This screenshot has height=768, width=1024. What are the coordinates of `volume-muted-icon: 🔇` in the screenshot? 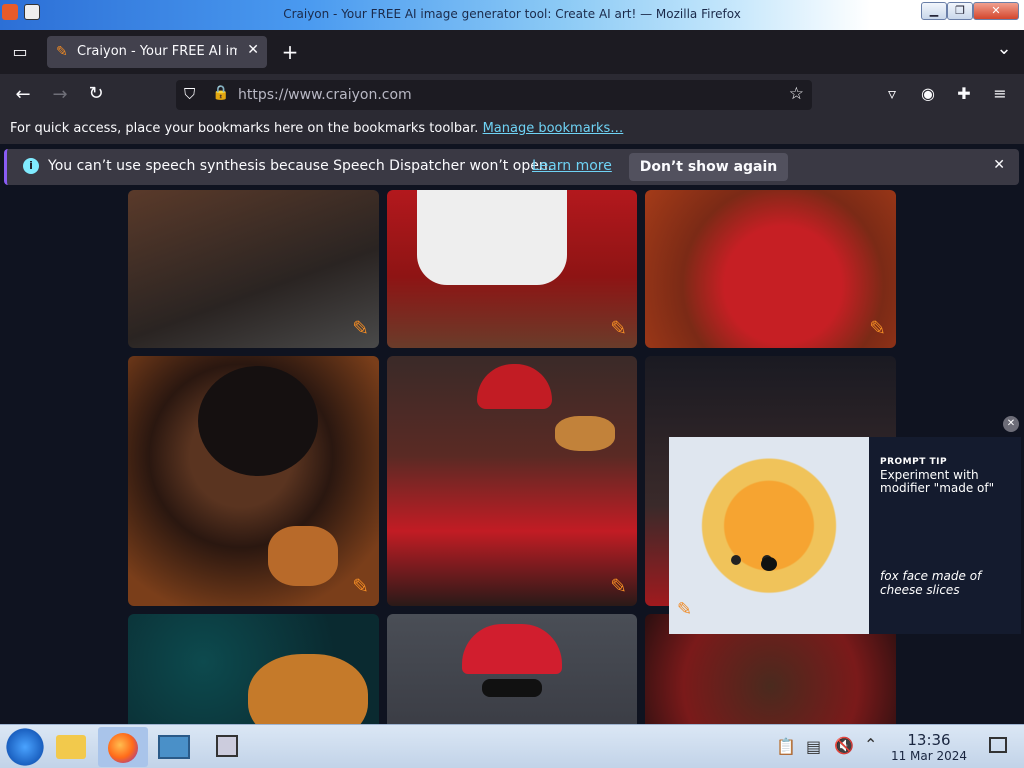 It's located at (844, 745).